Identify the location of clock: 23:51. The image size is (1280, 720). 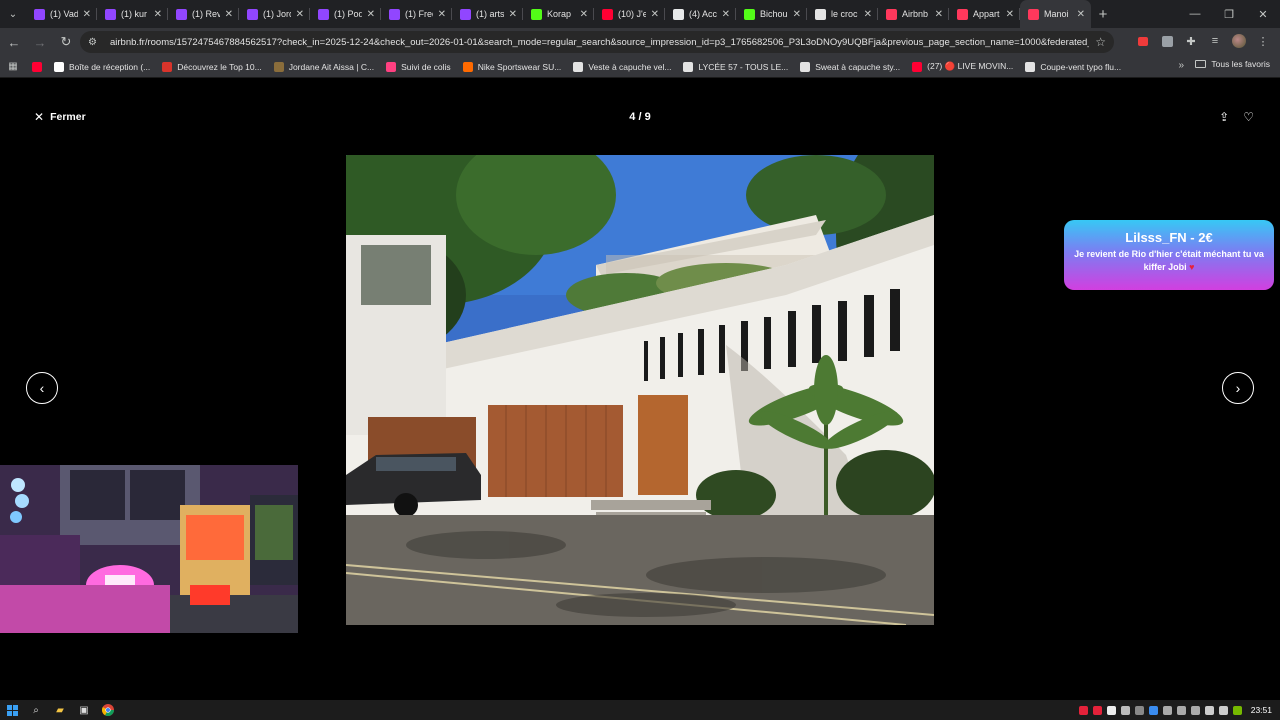
(1261, 710).